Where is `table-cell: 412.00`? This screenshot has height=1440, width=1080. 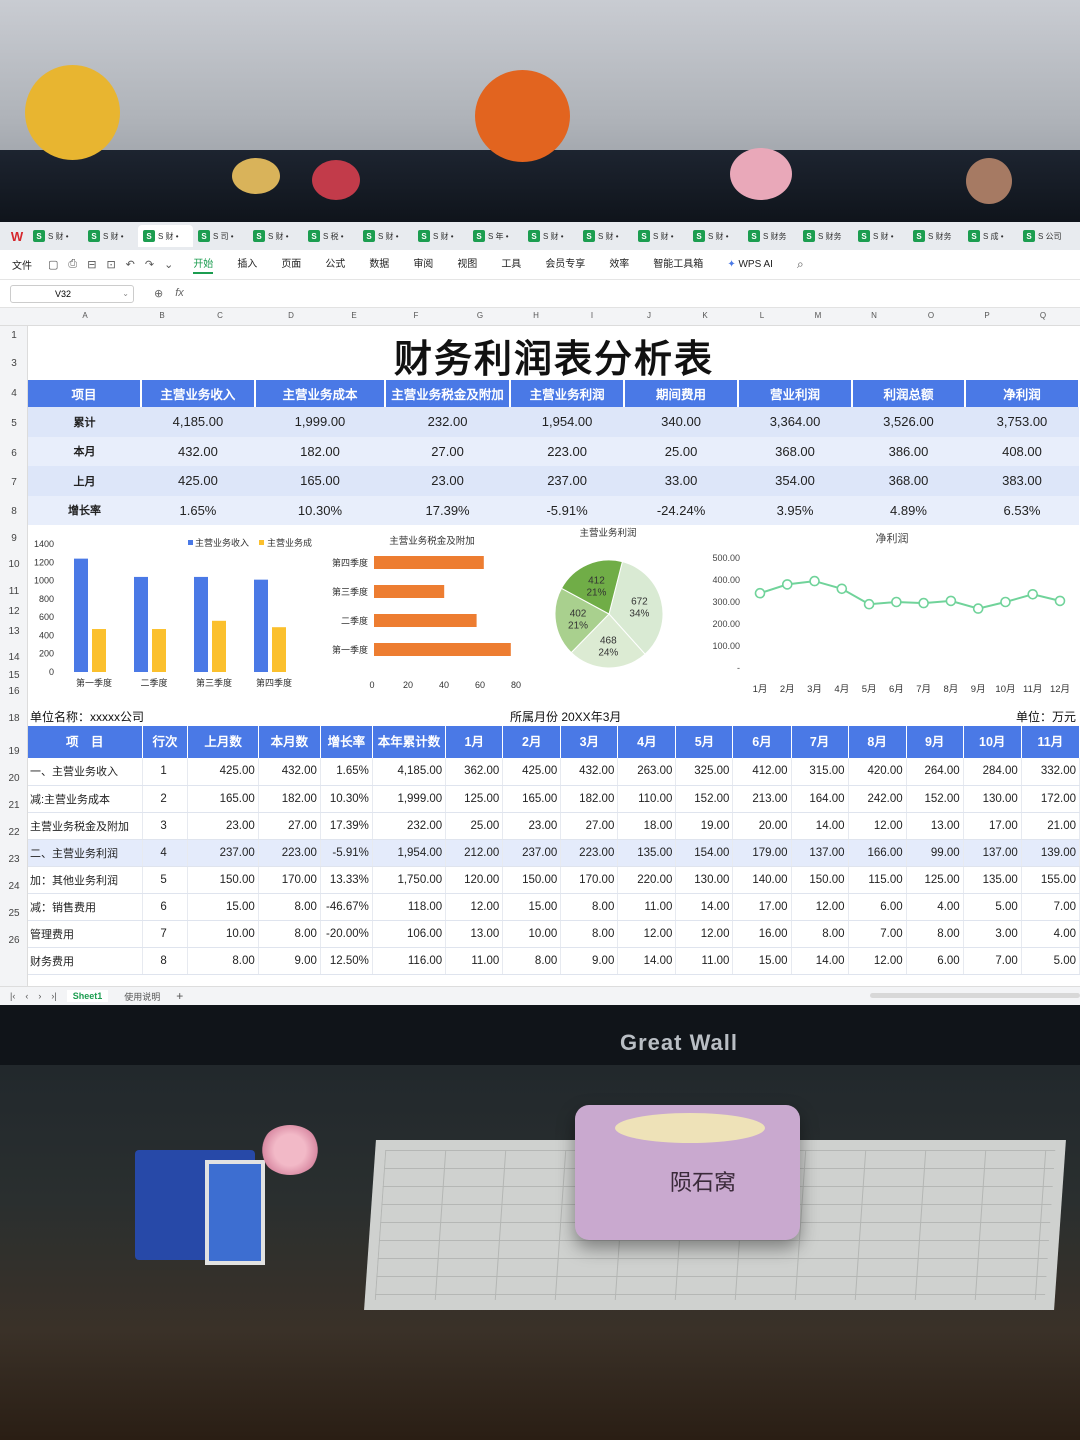 table-cell: 412.00 is located at coordinates (762, 772).